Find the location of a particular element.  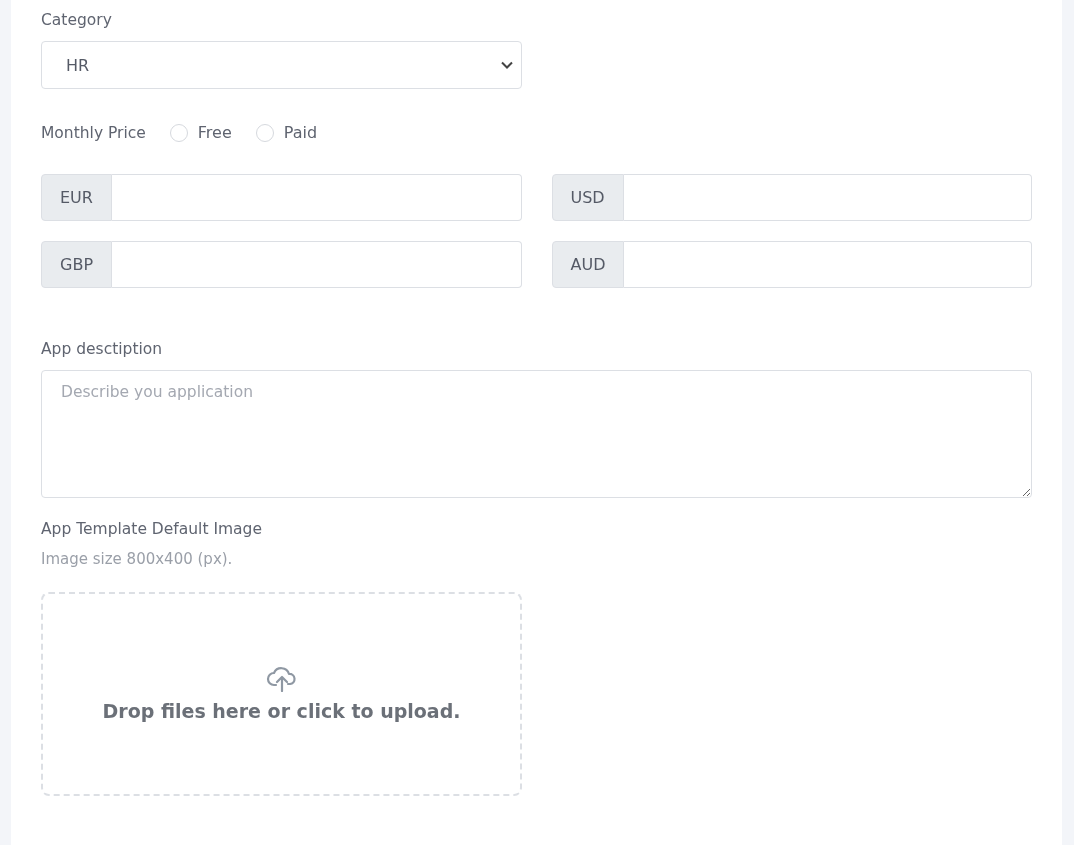

radio-option: Paid is located at coordinates (286, 132).